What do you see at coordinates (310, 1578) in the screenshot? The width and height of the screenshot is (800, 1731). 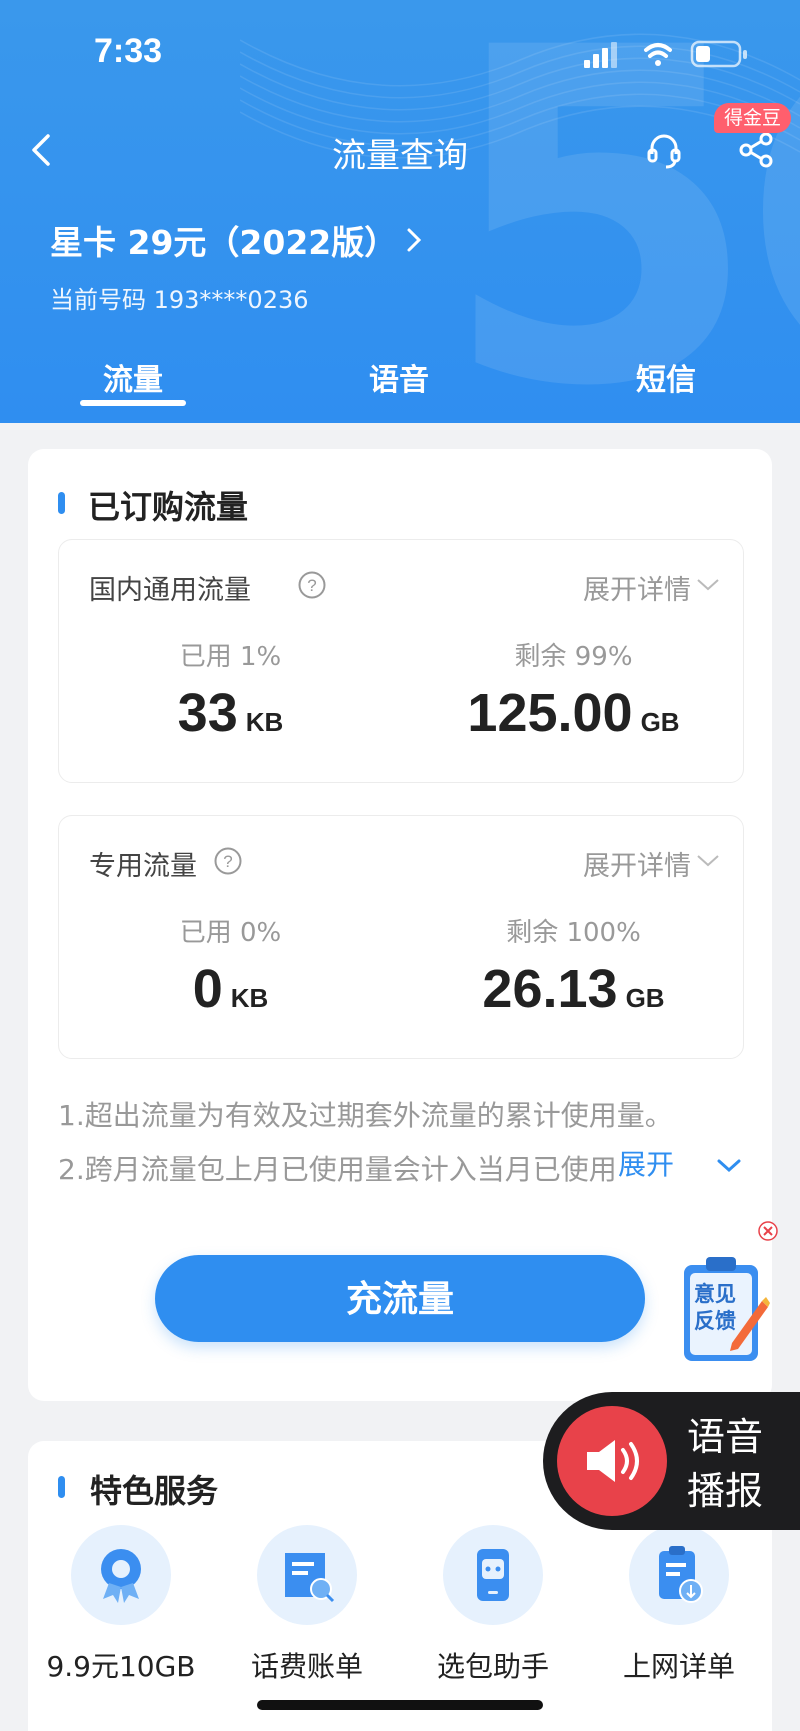 I see `bill-icon` at bounding box center [310, 1578].